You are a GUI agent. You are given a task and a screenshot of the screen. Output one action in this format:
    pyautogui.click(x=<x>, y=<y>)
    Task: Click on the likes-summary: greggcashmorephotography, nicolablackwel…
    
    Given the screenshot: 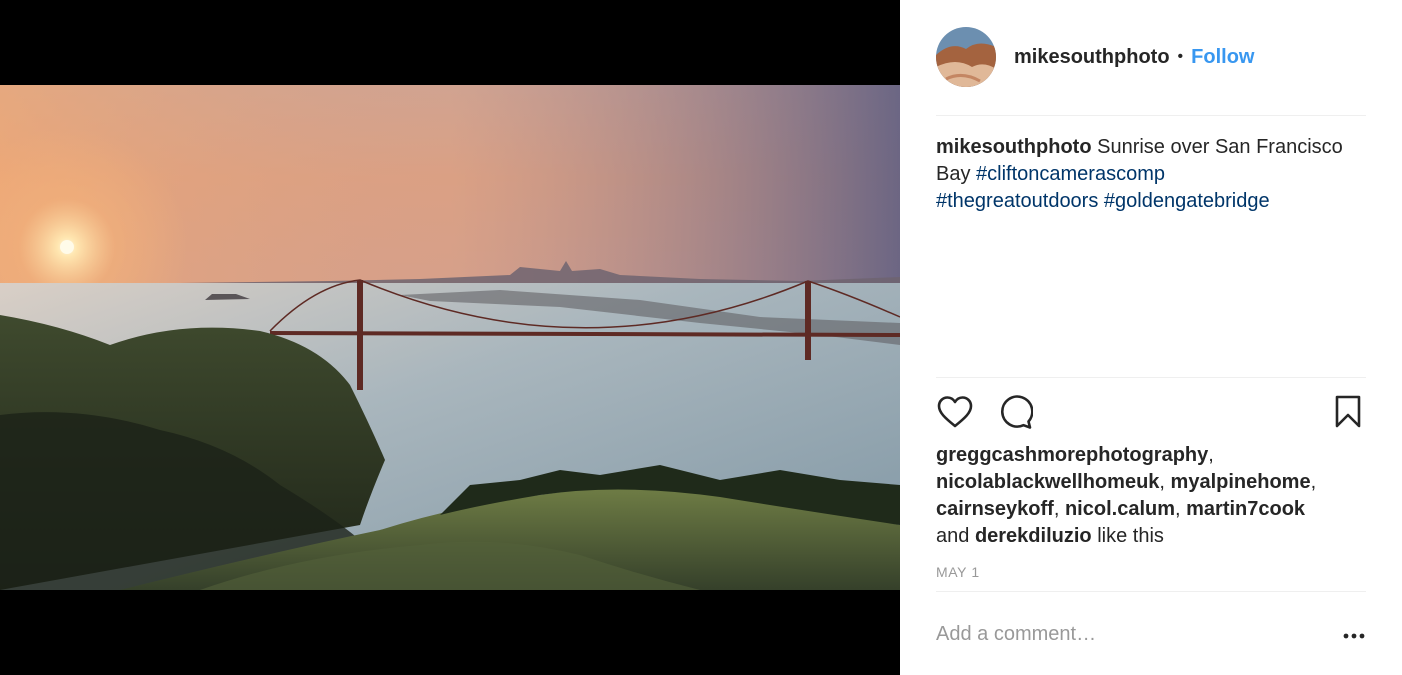 What is the action you would take?
    pyautogui.click(x=1126, y=495)
    